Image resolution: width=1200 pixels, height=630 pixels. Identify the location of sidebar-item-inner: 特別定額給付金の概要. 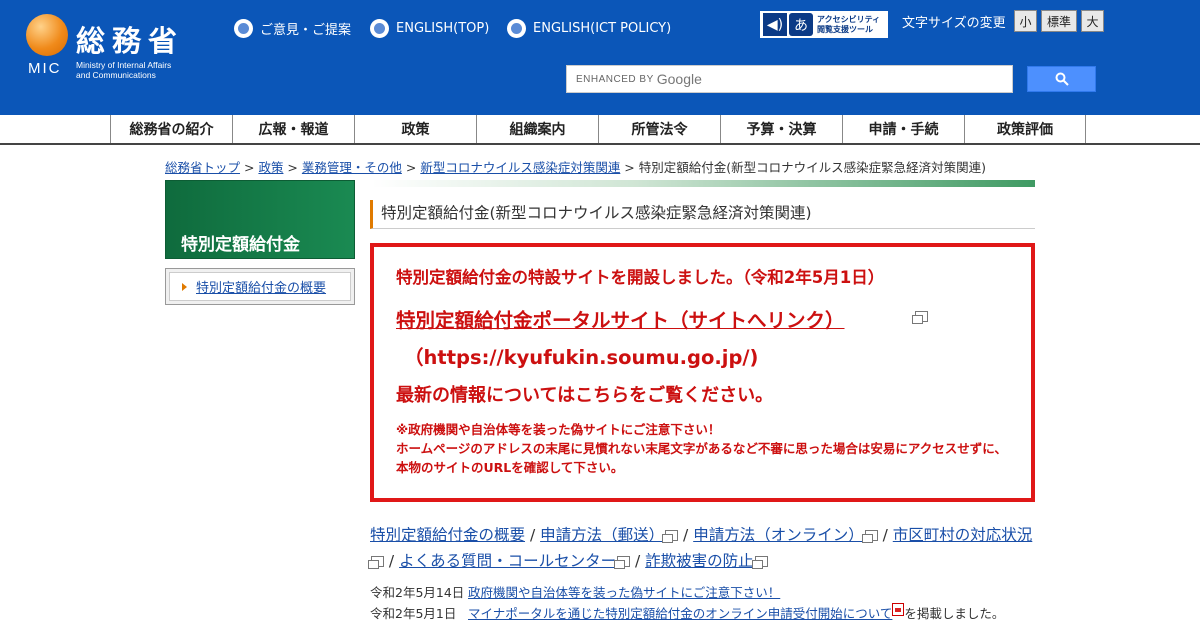
(260, 286).